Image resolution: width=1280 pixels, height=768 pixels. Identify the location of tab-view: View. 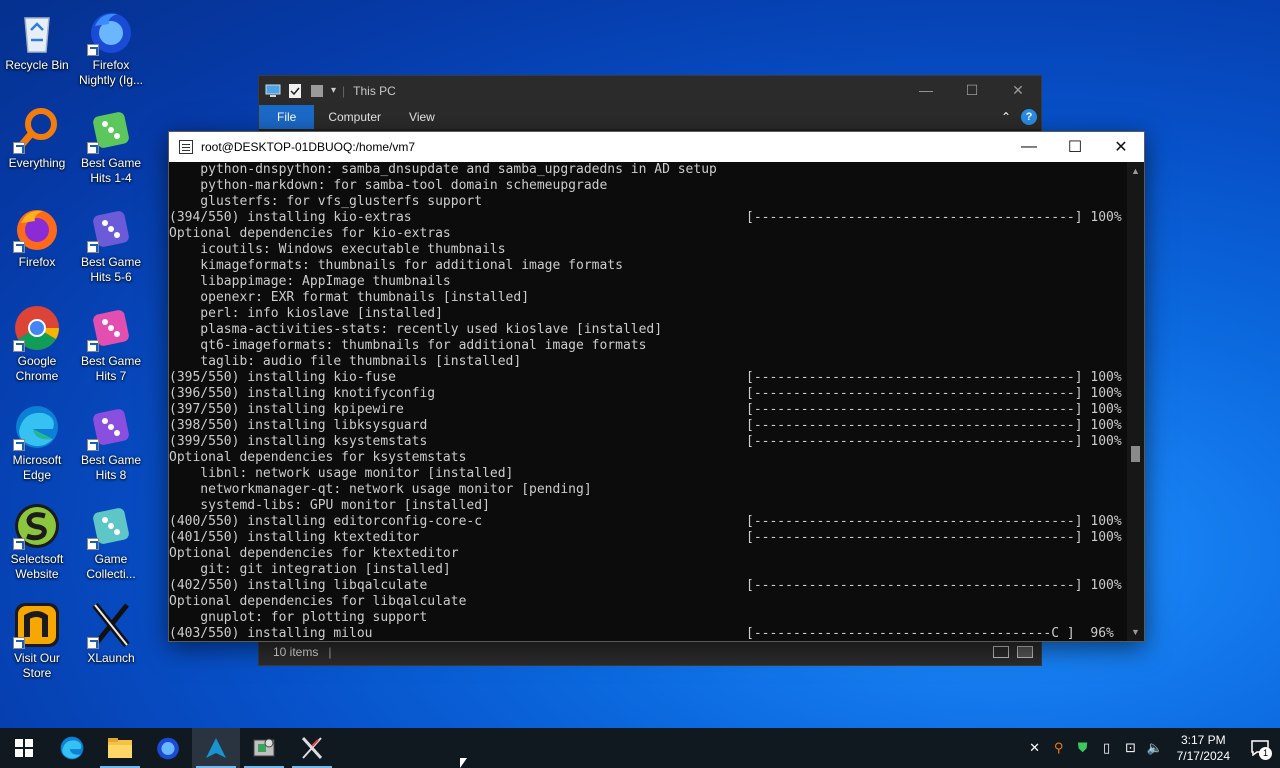
(422, 117).